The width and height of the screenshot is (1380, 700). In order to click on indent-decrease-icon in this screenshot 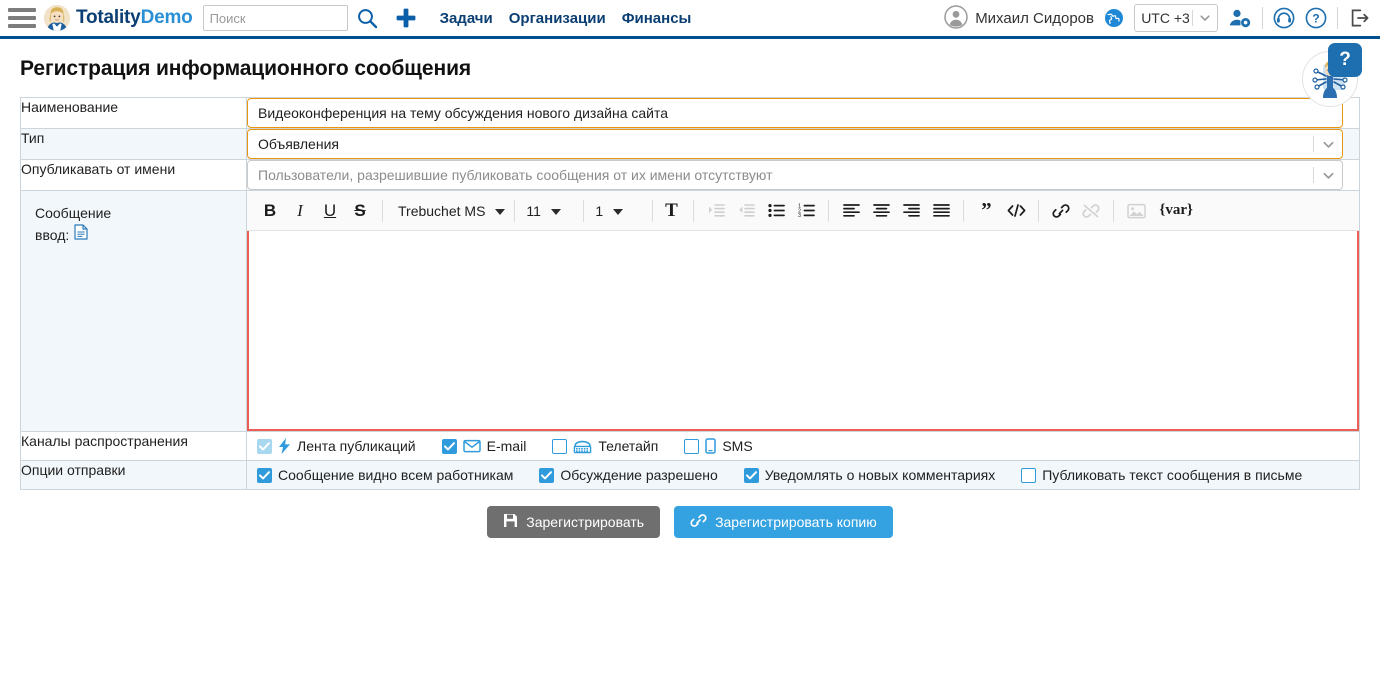, I will do `click(746, 211)`.